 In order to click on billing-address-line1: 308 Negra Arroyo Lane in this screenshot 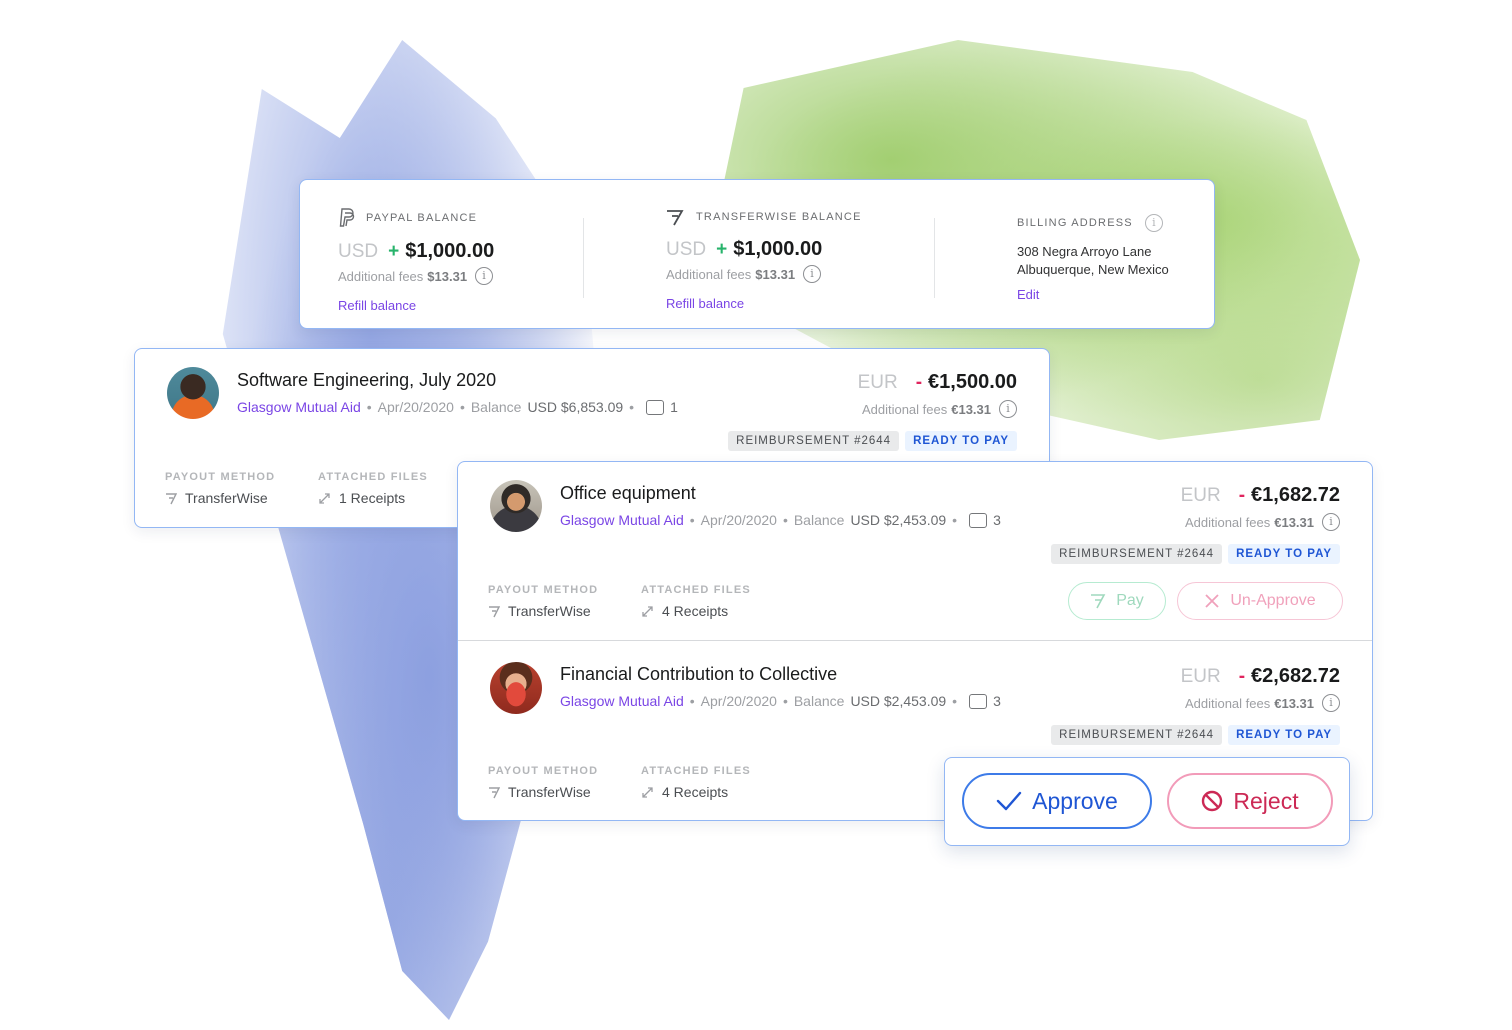, I will do `click(1084, 251)`.